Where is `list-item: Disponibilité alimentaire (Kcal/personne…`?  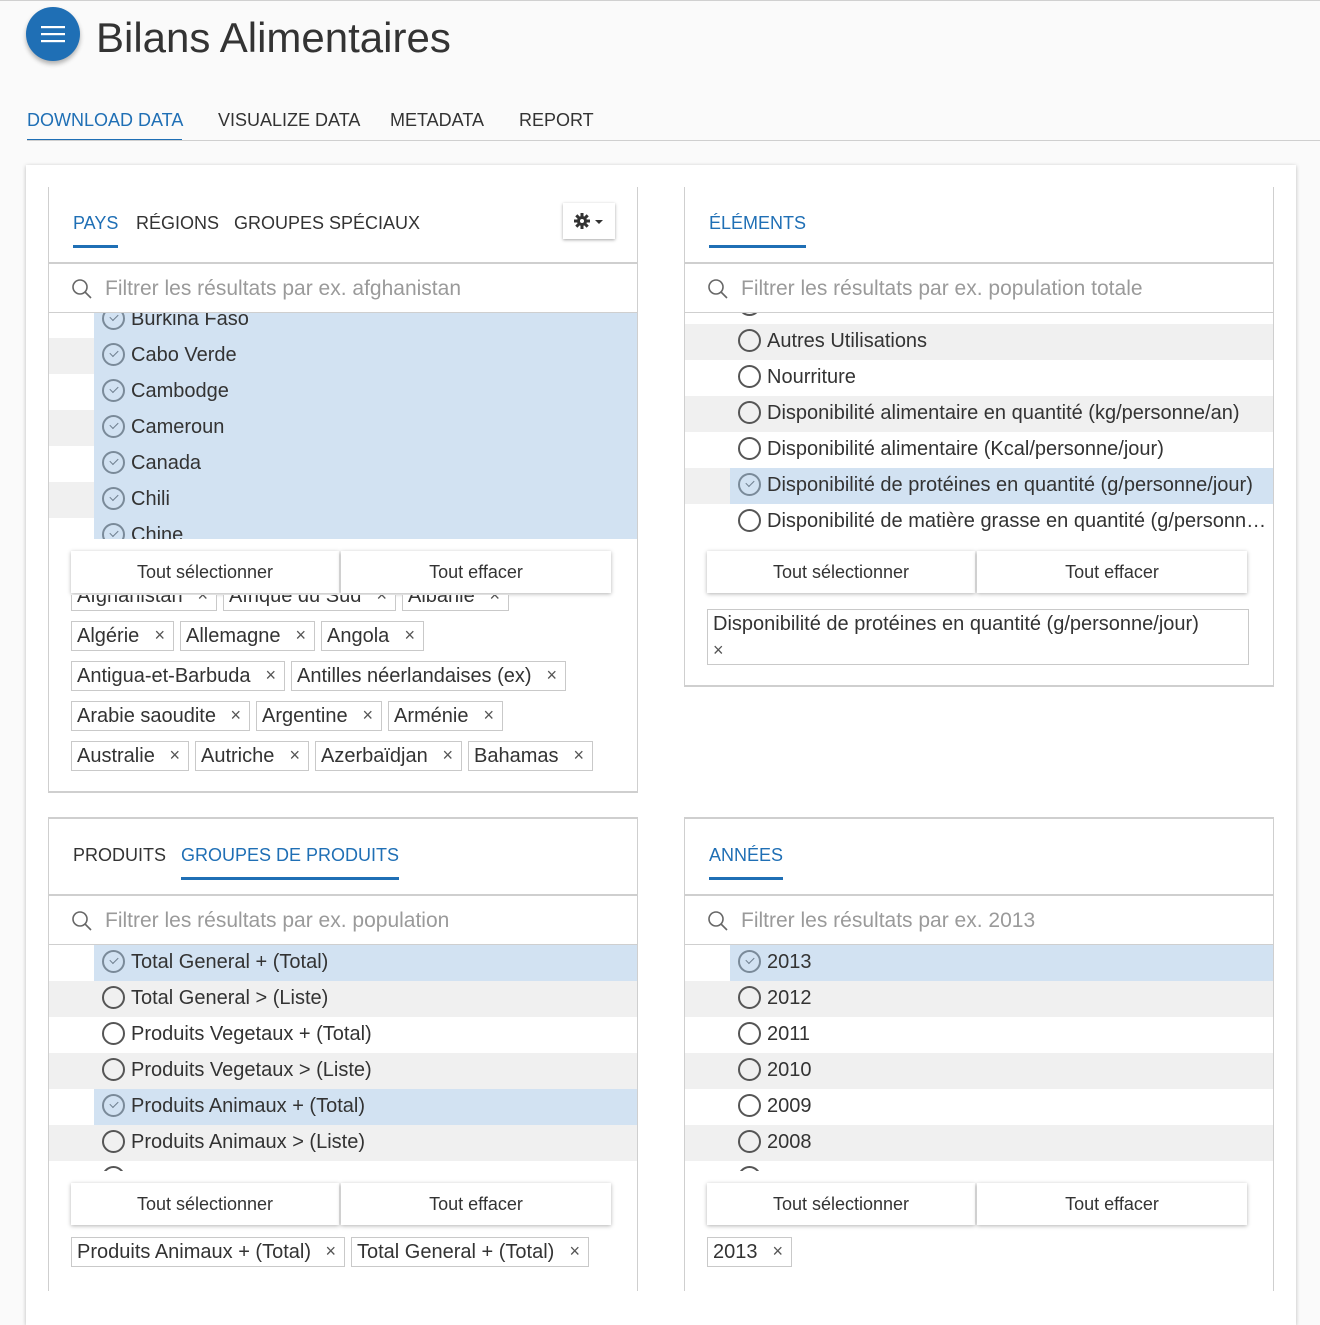 list-item: Disponibilité alimentaire (Kcal/personne… is located at coordinates (979, 450).